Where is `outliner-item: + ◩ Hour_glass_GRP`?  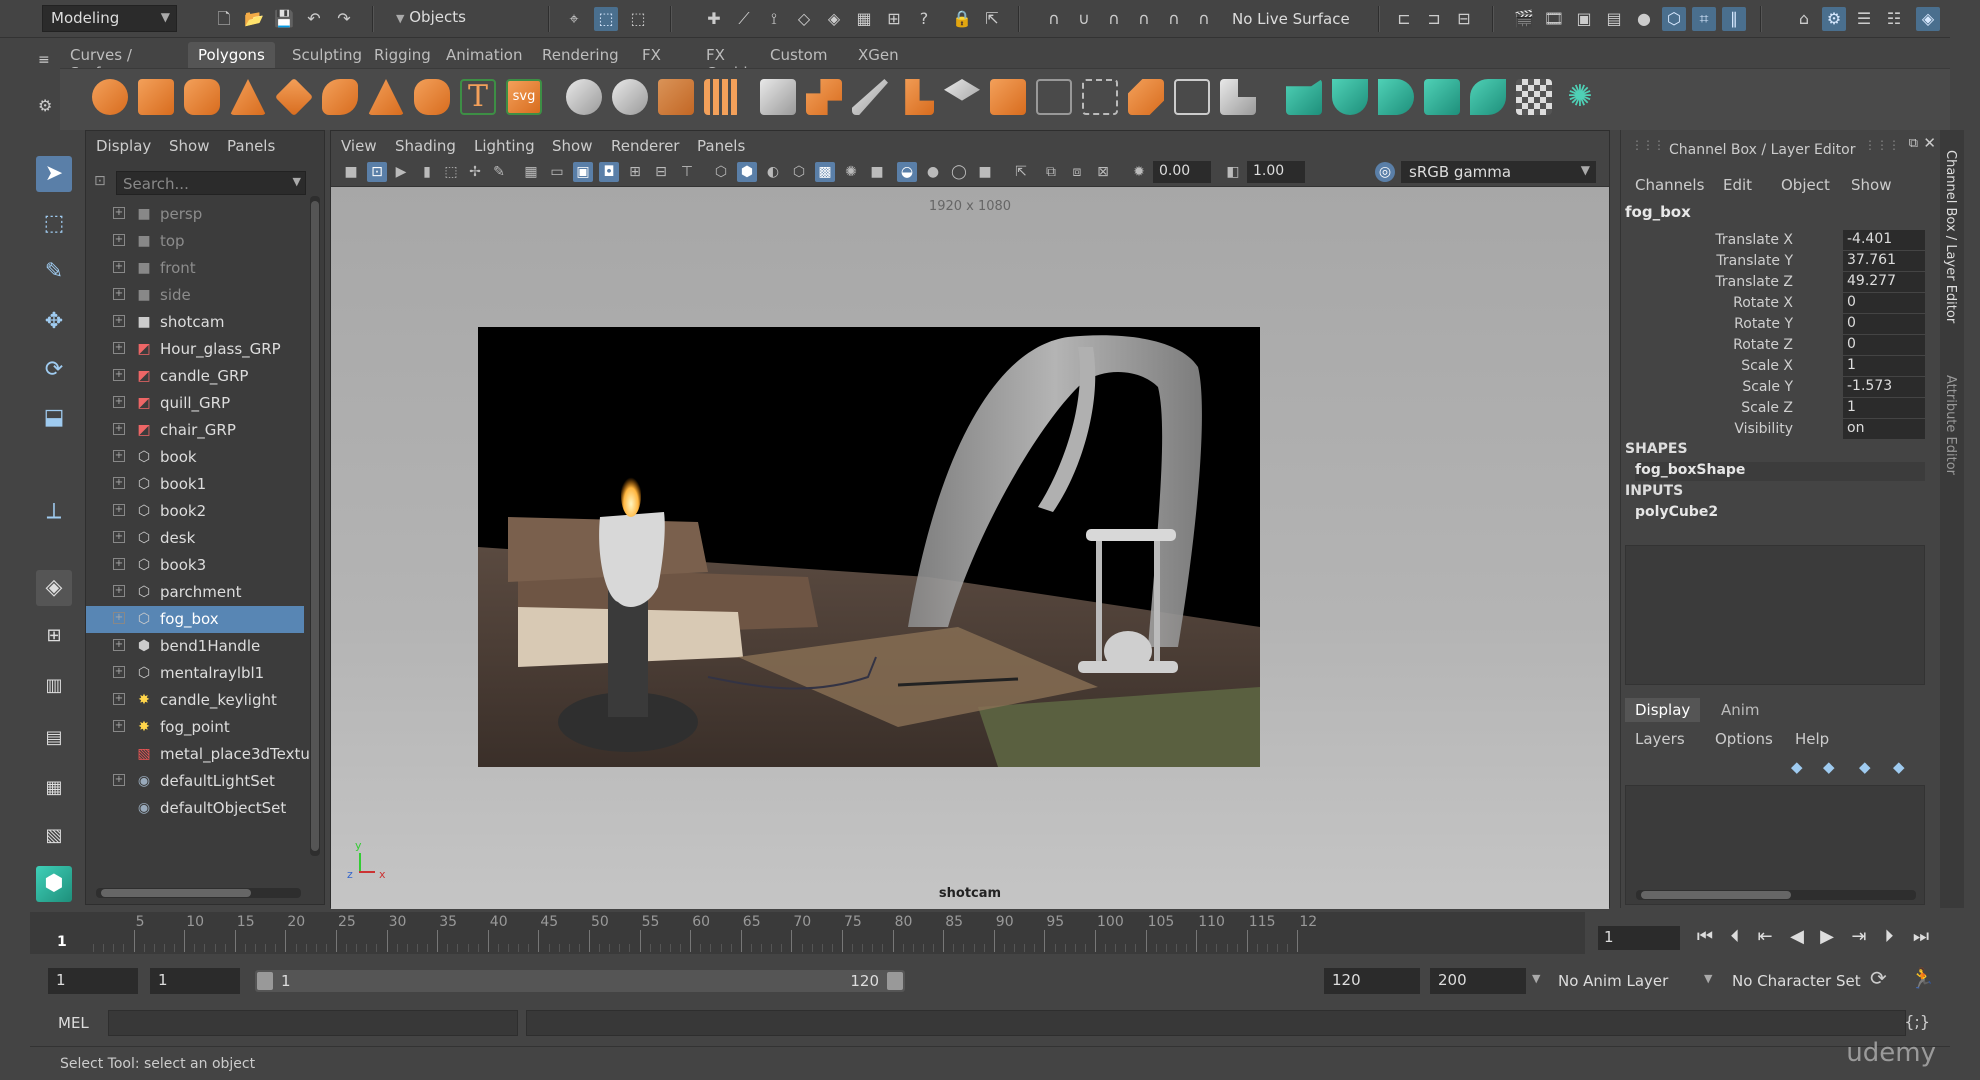 outliner-item: + ◩ Hour_glass_GRP is located at coordinates (195, 349).